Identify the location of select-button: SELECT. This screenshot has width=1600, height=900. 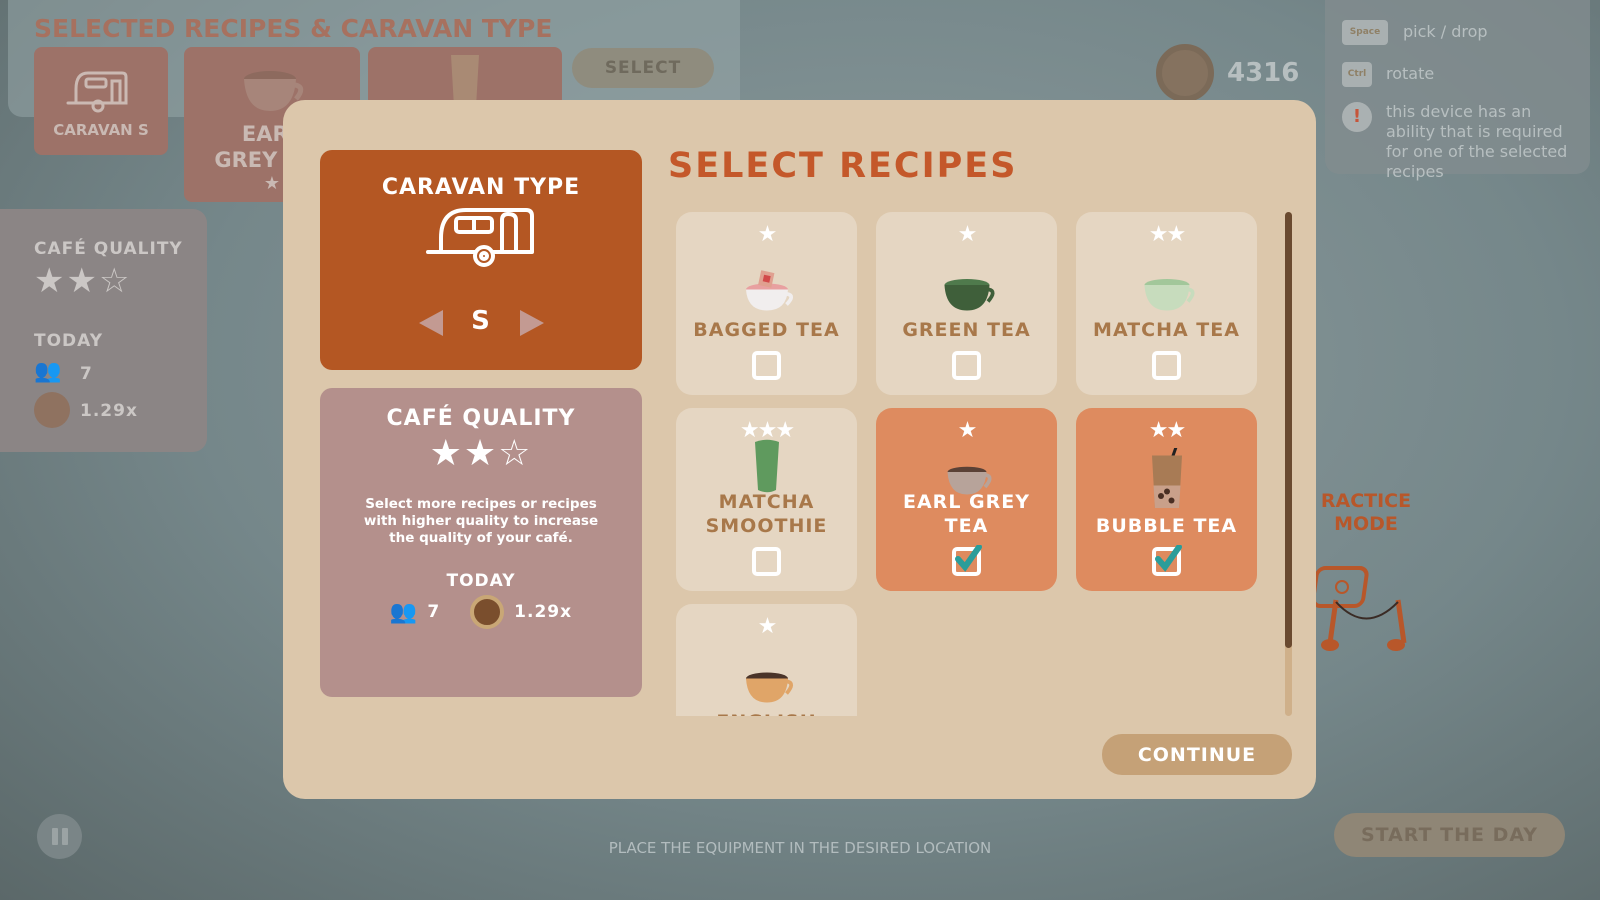
(643, 68).